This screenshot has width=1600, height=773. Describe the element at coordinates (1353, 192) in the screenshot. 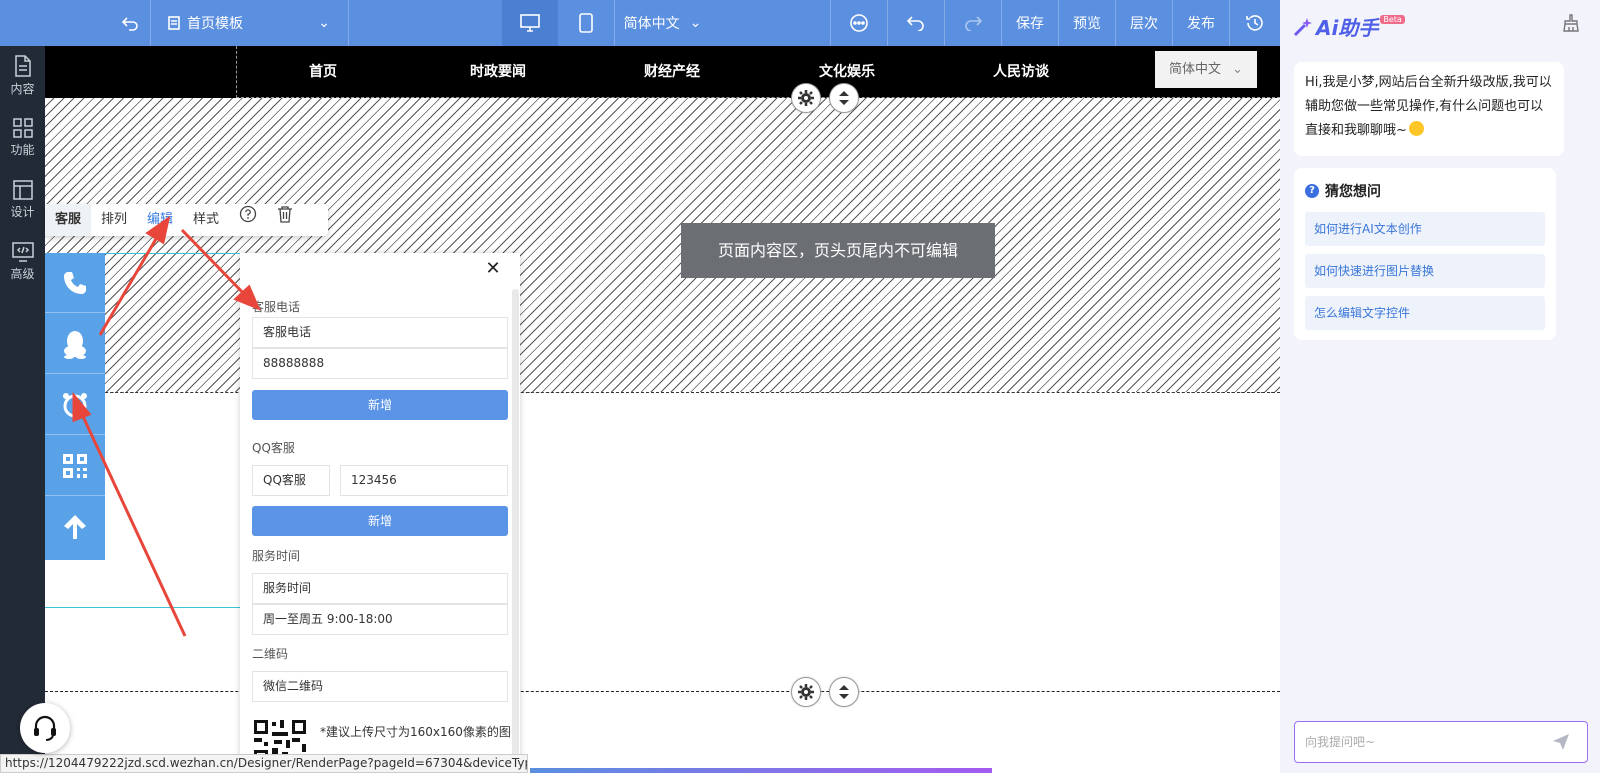

I see `guess-title: 猜您想问` at that location.